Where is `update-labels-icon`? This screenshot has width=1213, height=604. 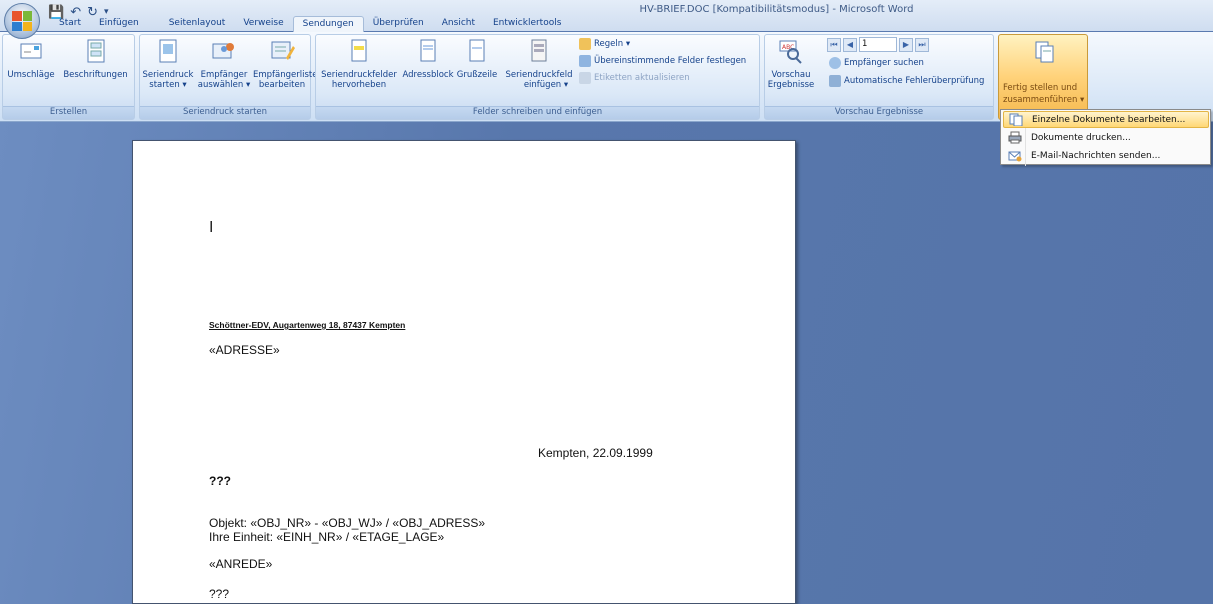 update-labels-icon is located at coordinates (585, 78).